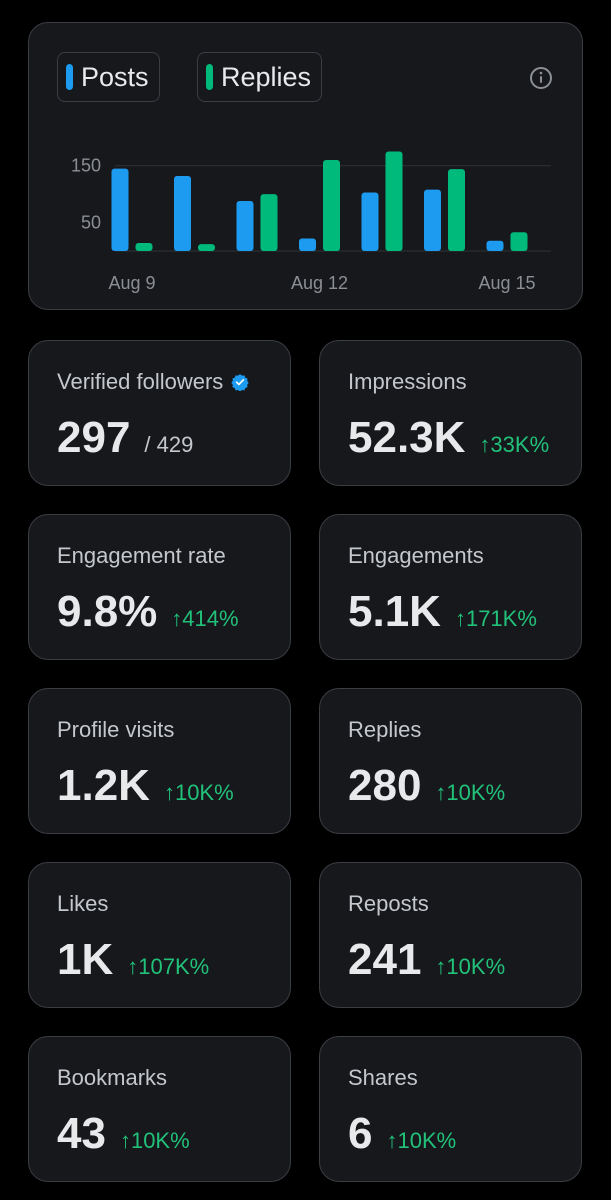  Describe the element at coordinates (266, 76) in the screenshot. I see `replies-toggle-label: Replies` at that location.